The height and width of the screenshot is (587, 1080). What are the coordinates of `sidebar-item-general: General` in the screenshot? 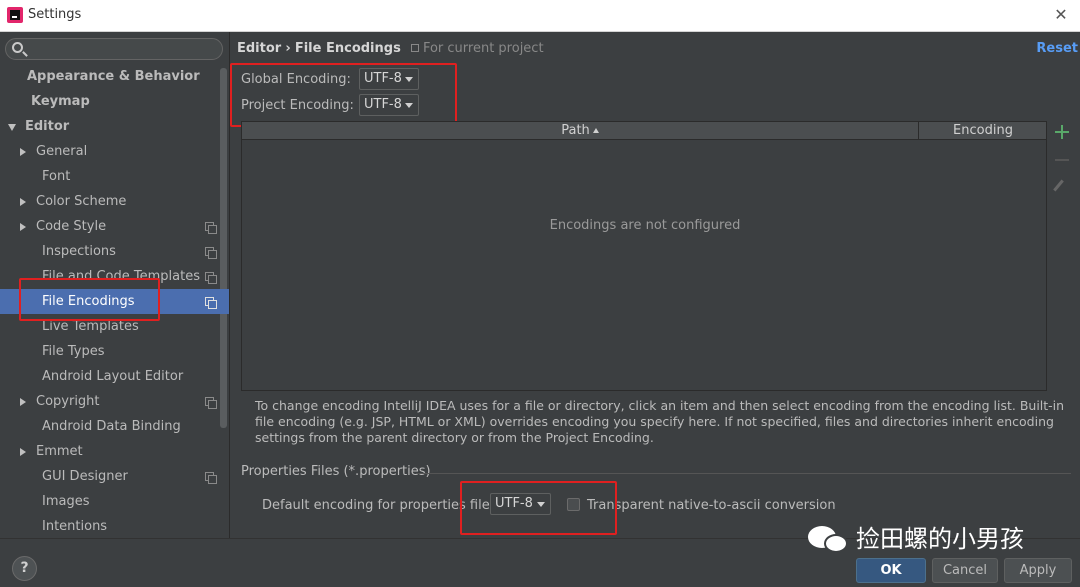 It's located at (110, 151).